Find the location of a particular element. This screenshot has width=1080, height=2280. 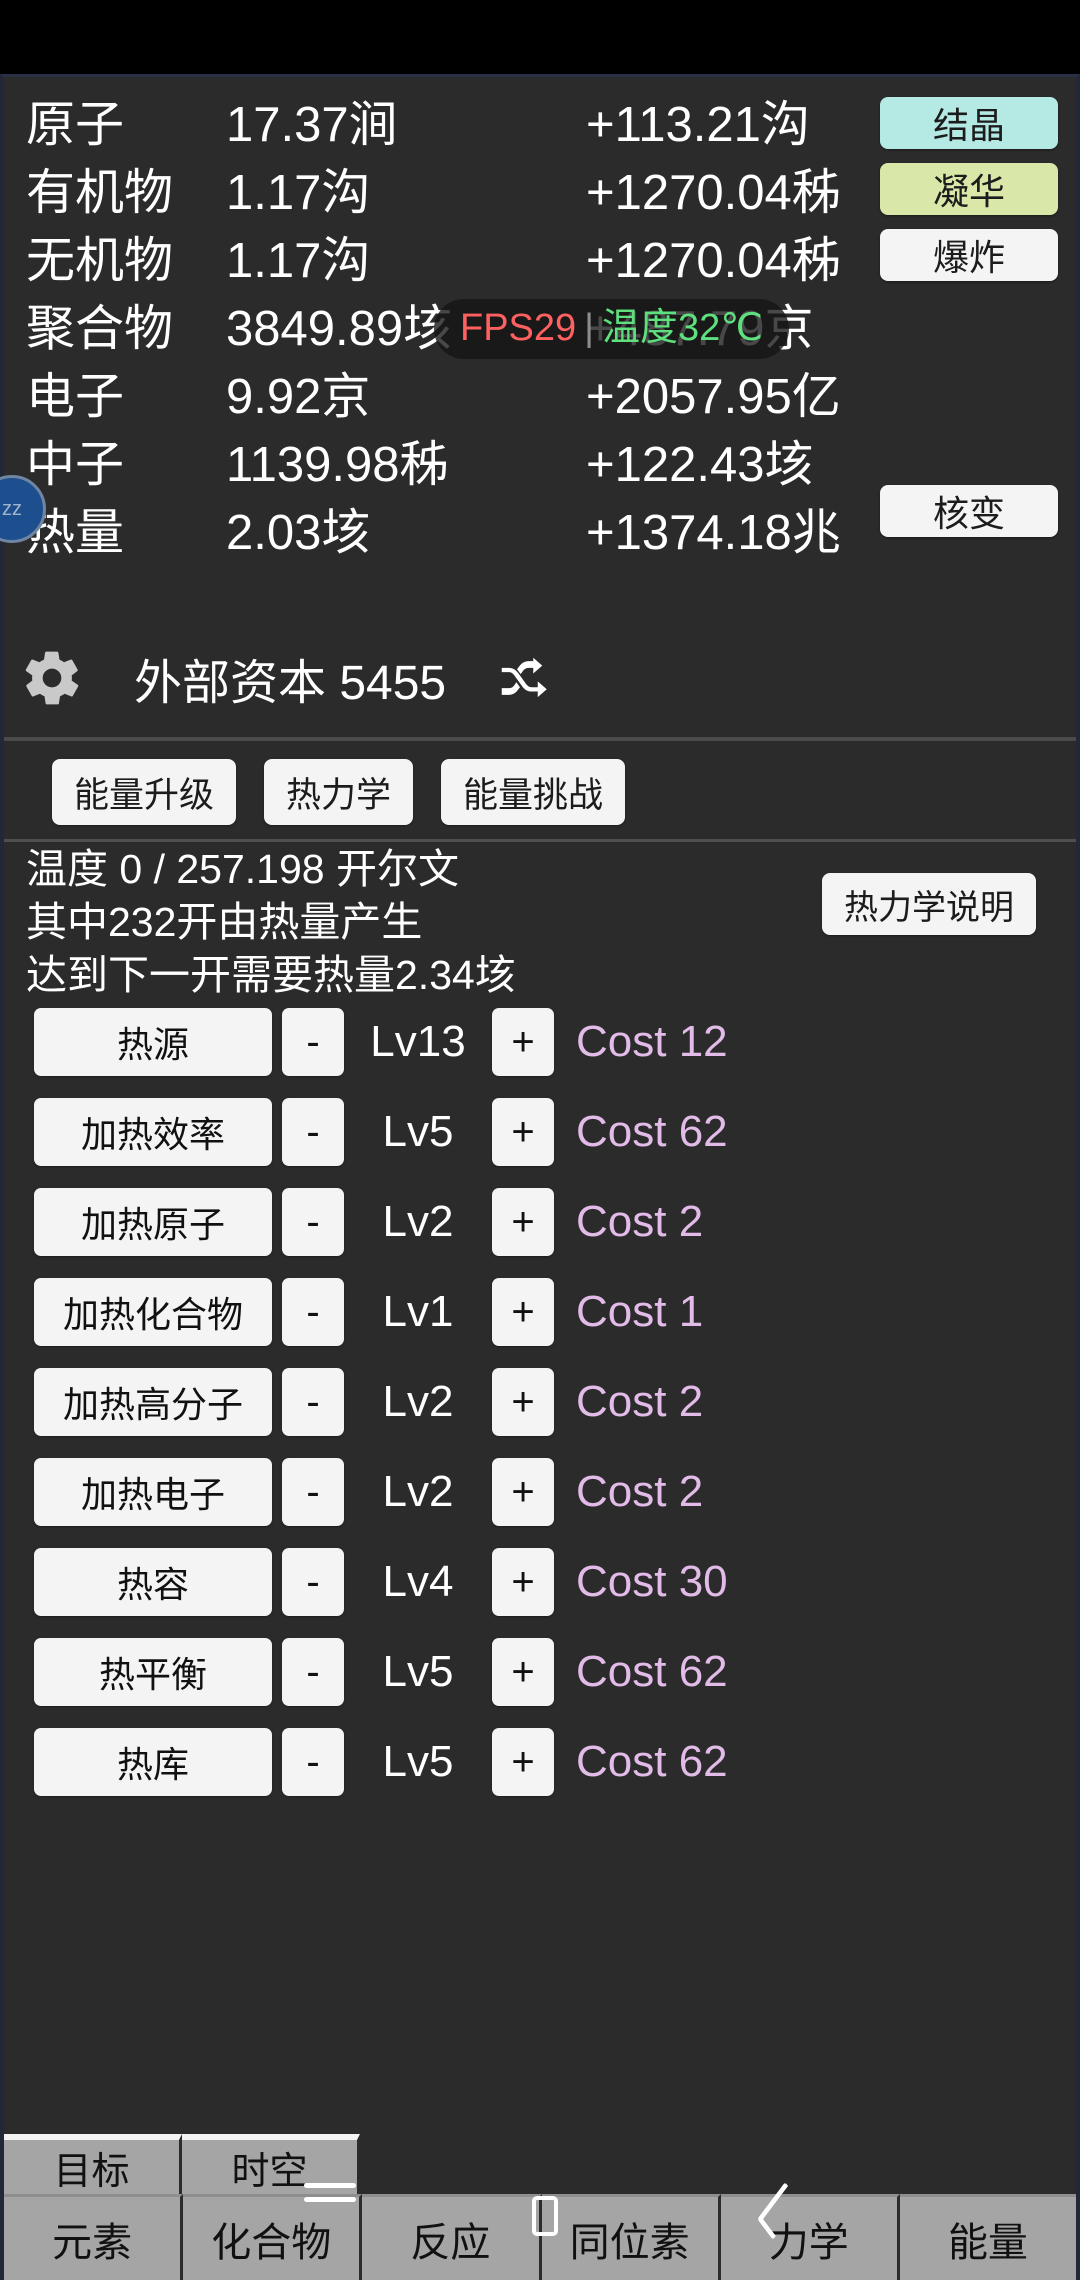

upgrade-name-button: 热库 is located at coordinates (153, 1762).